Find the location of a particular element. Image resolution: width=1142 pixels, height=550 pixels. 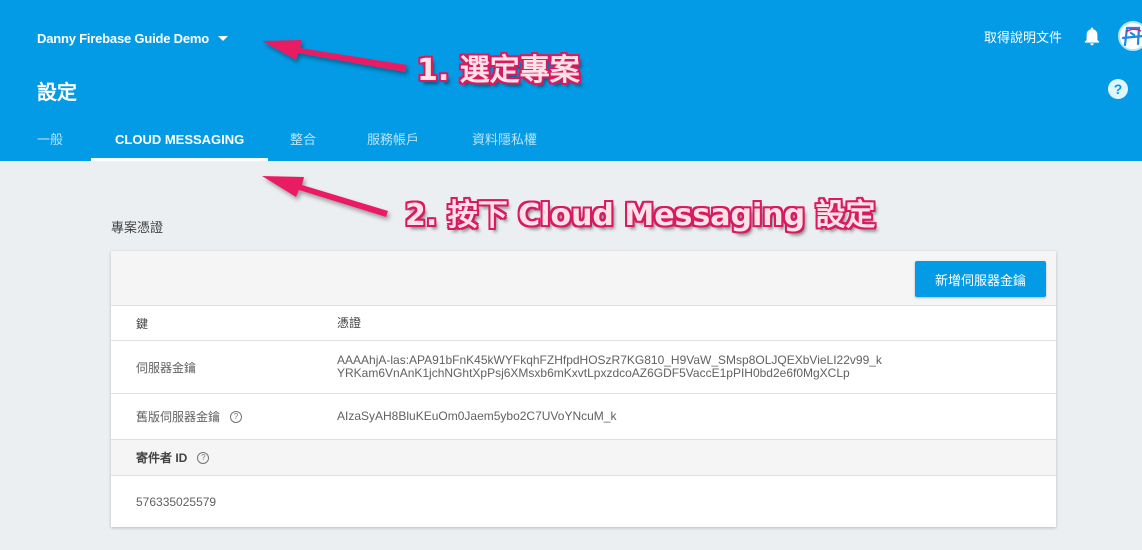

annotation-step-1: 1. 選定專案 is located at coordinates (498, 70).